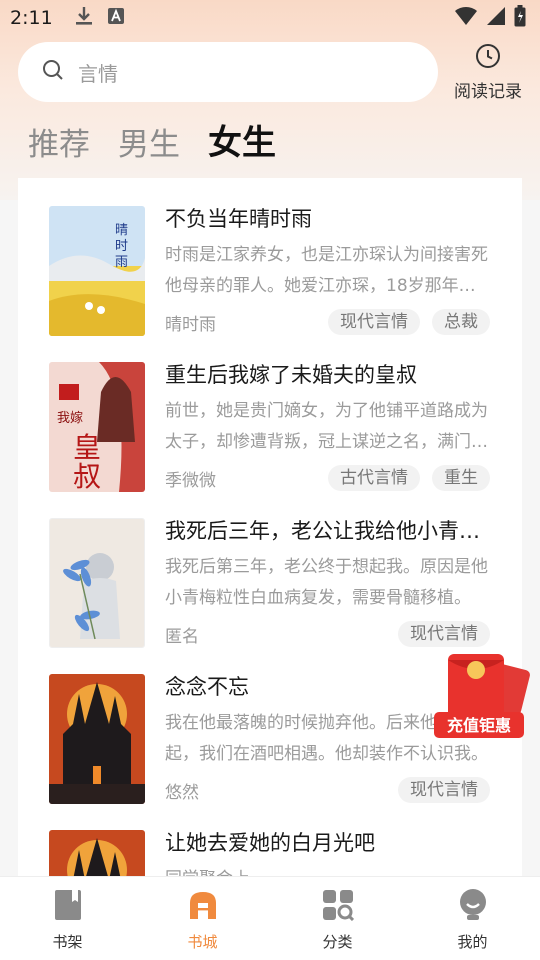 The height and width of the screenshot is (960, 540). Describe the element at coordinates (291, 375) in the screenshot. I see `book-title: 重生后我嫁了未婚夫的皇叔` at that location.